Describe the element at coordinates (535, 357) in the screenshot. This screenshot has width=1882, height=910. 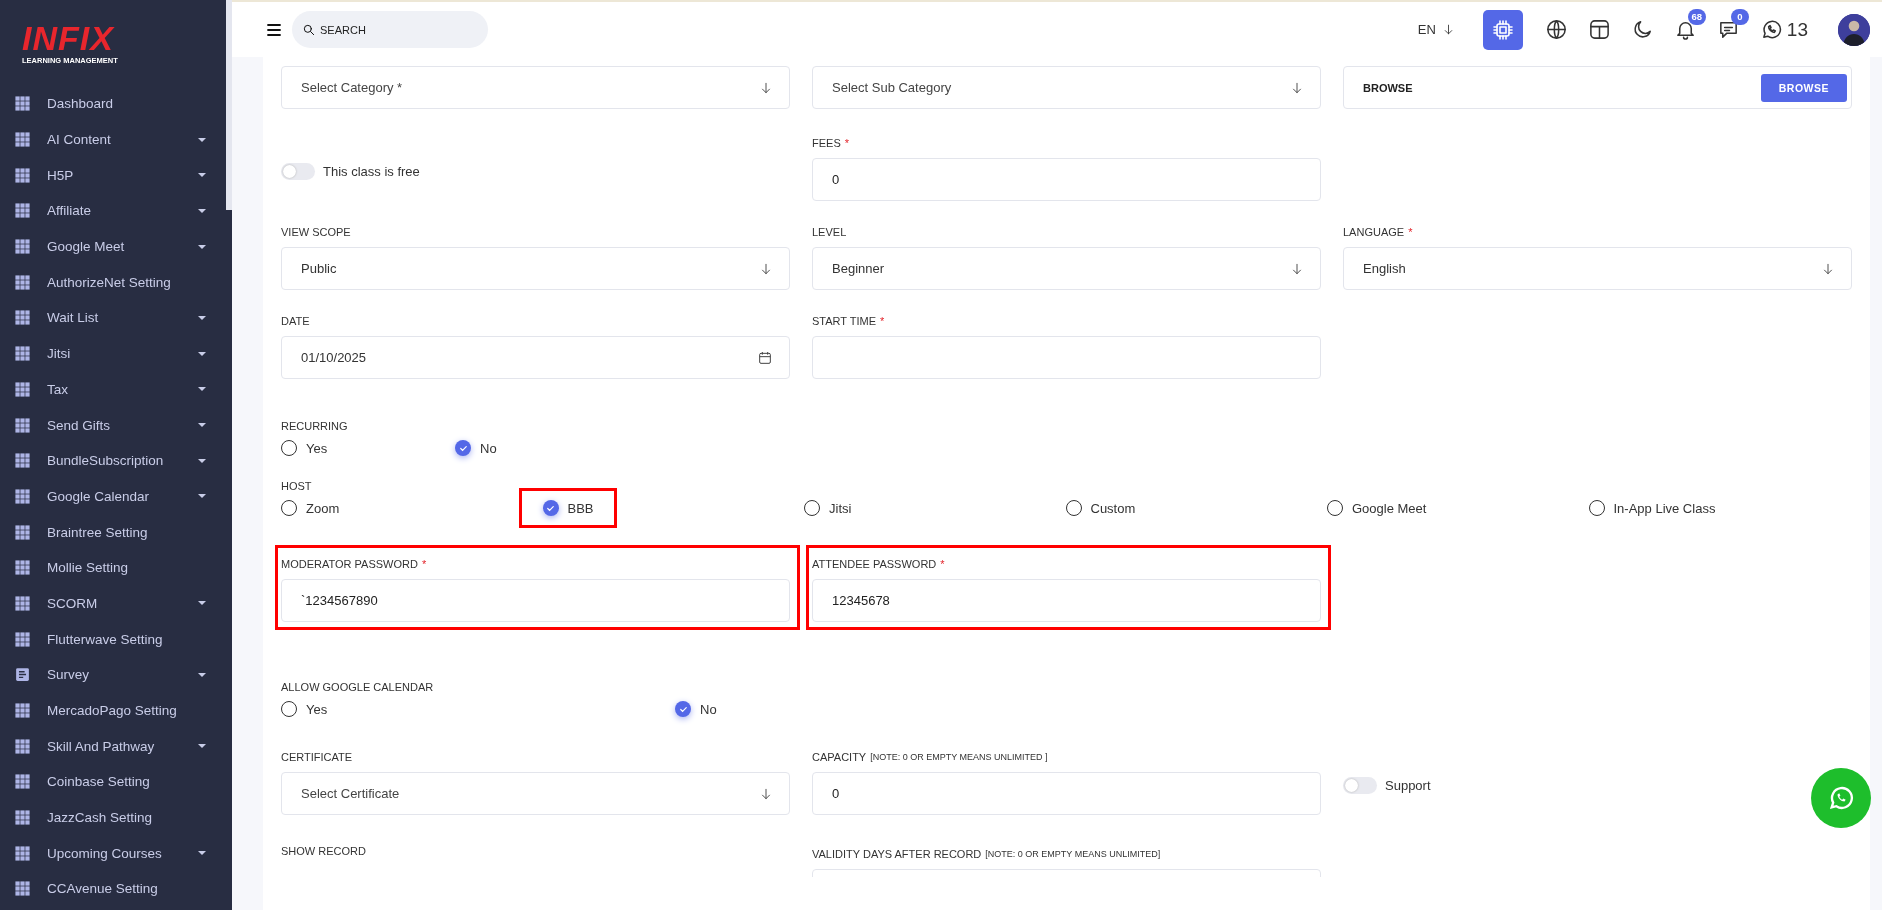
I see `date-field: 01/10/2025` at that location.